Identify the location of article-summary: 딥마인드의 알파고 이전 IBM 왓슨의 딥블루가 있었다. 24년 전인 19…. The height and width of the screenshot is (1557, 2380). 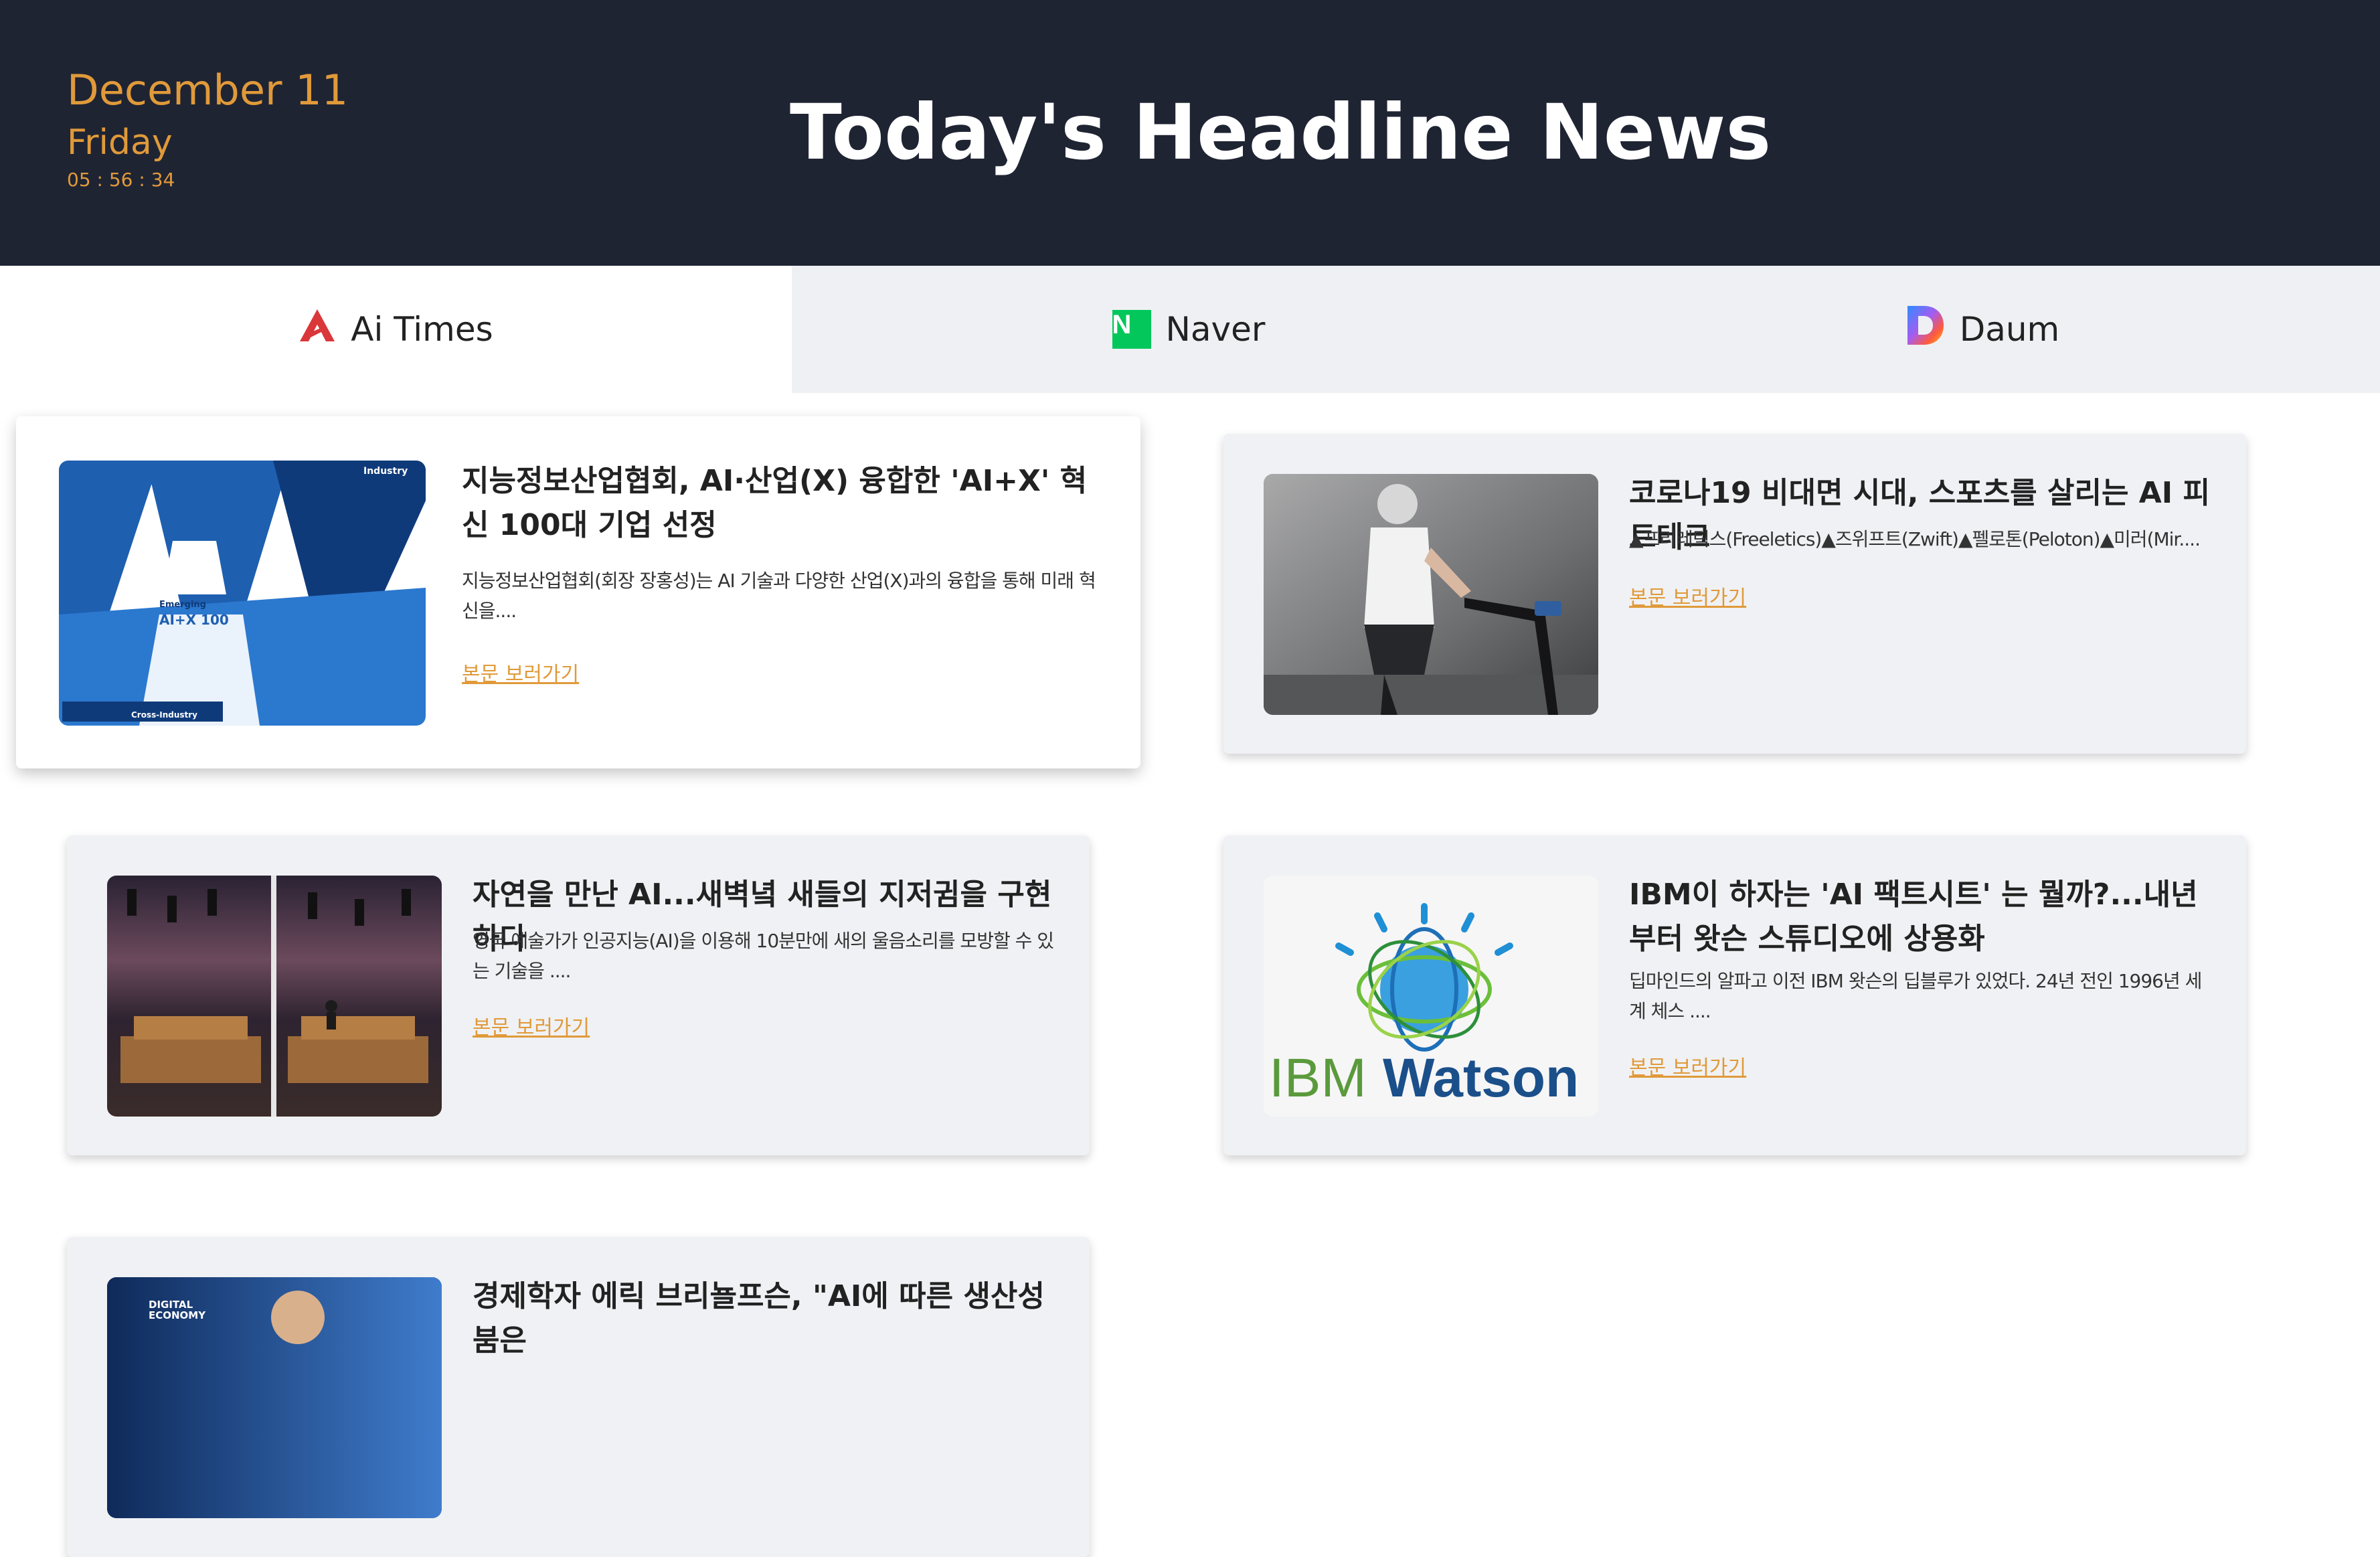
(1915, 996).